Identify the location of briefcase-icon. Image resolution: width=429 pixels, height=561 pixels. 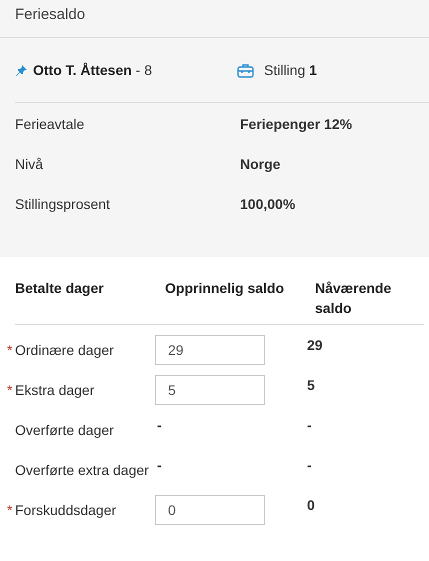
(245, 70).